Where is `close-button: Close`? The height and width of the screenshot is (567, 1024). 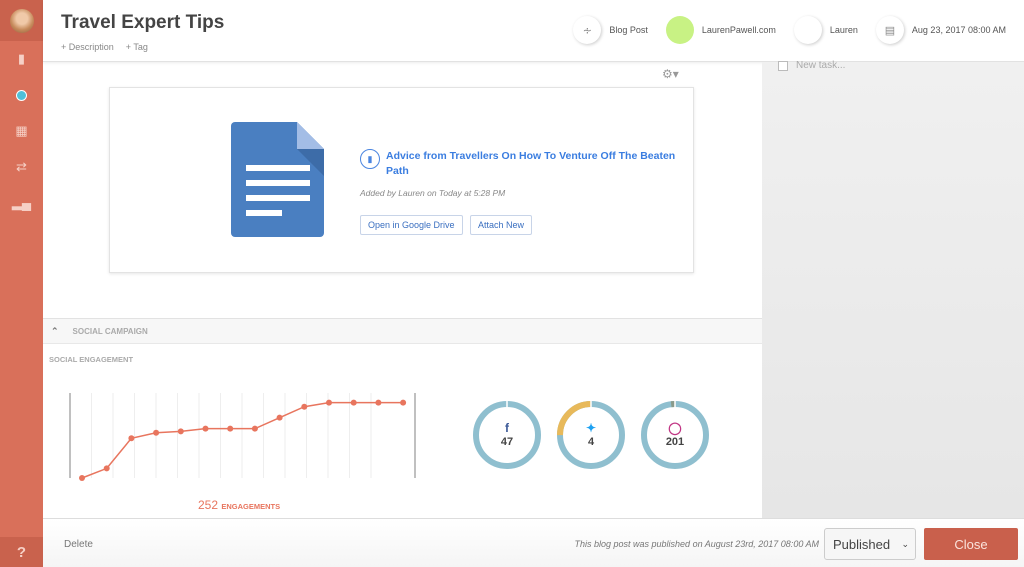 close-button: Close is located at coordinates (971, 544).